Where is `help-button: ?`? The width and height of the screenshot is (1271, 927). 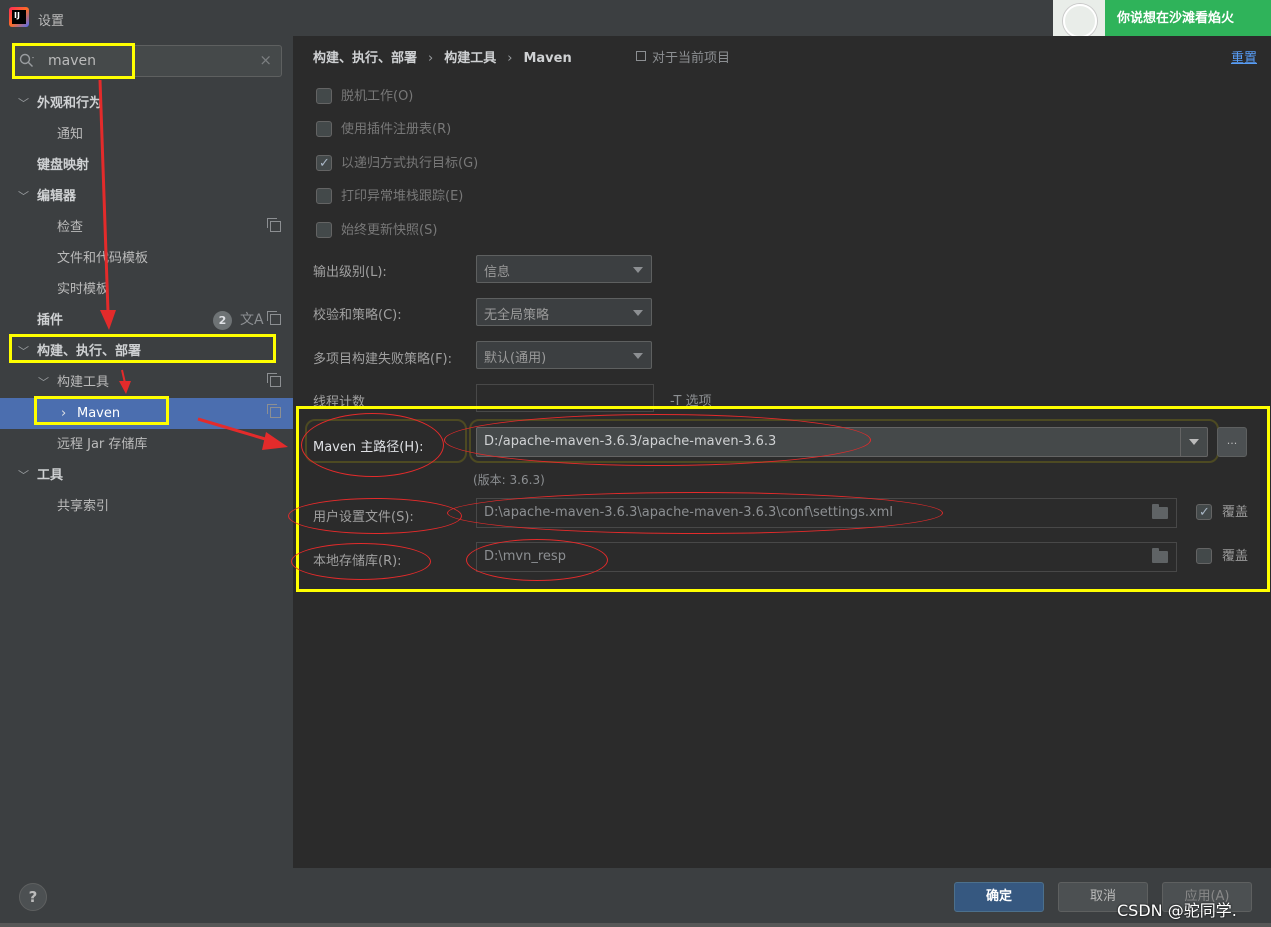
help-button: ? is located at coordinates (33, 897).